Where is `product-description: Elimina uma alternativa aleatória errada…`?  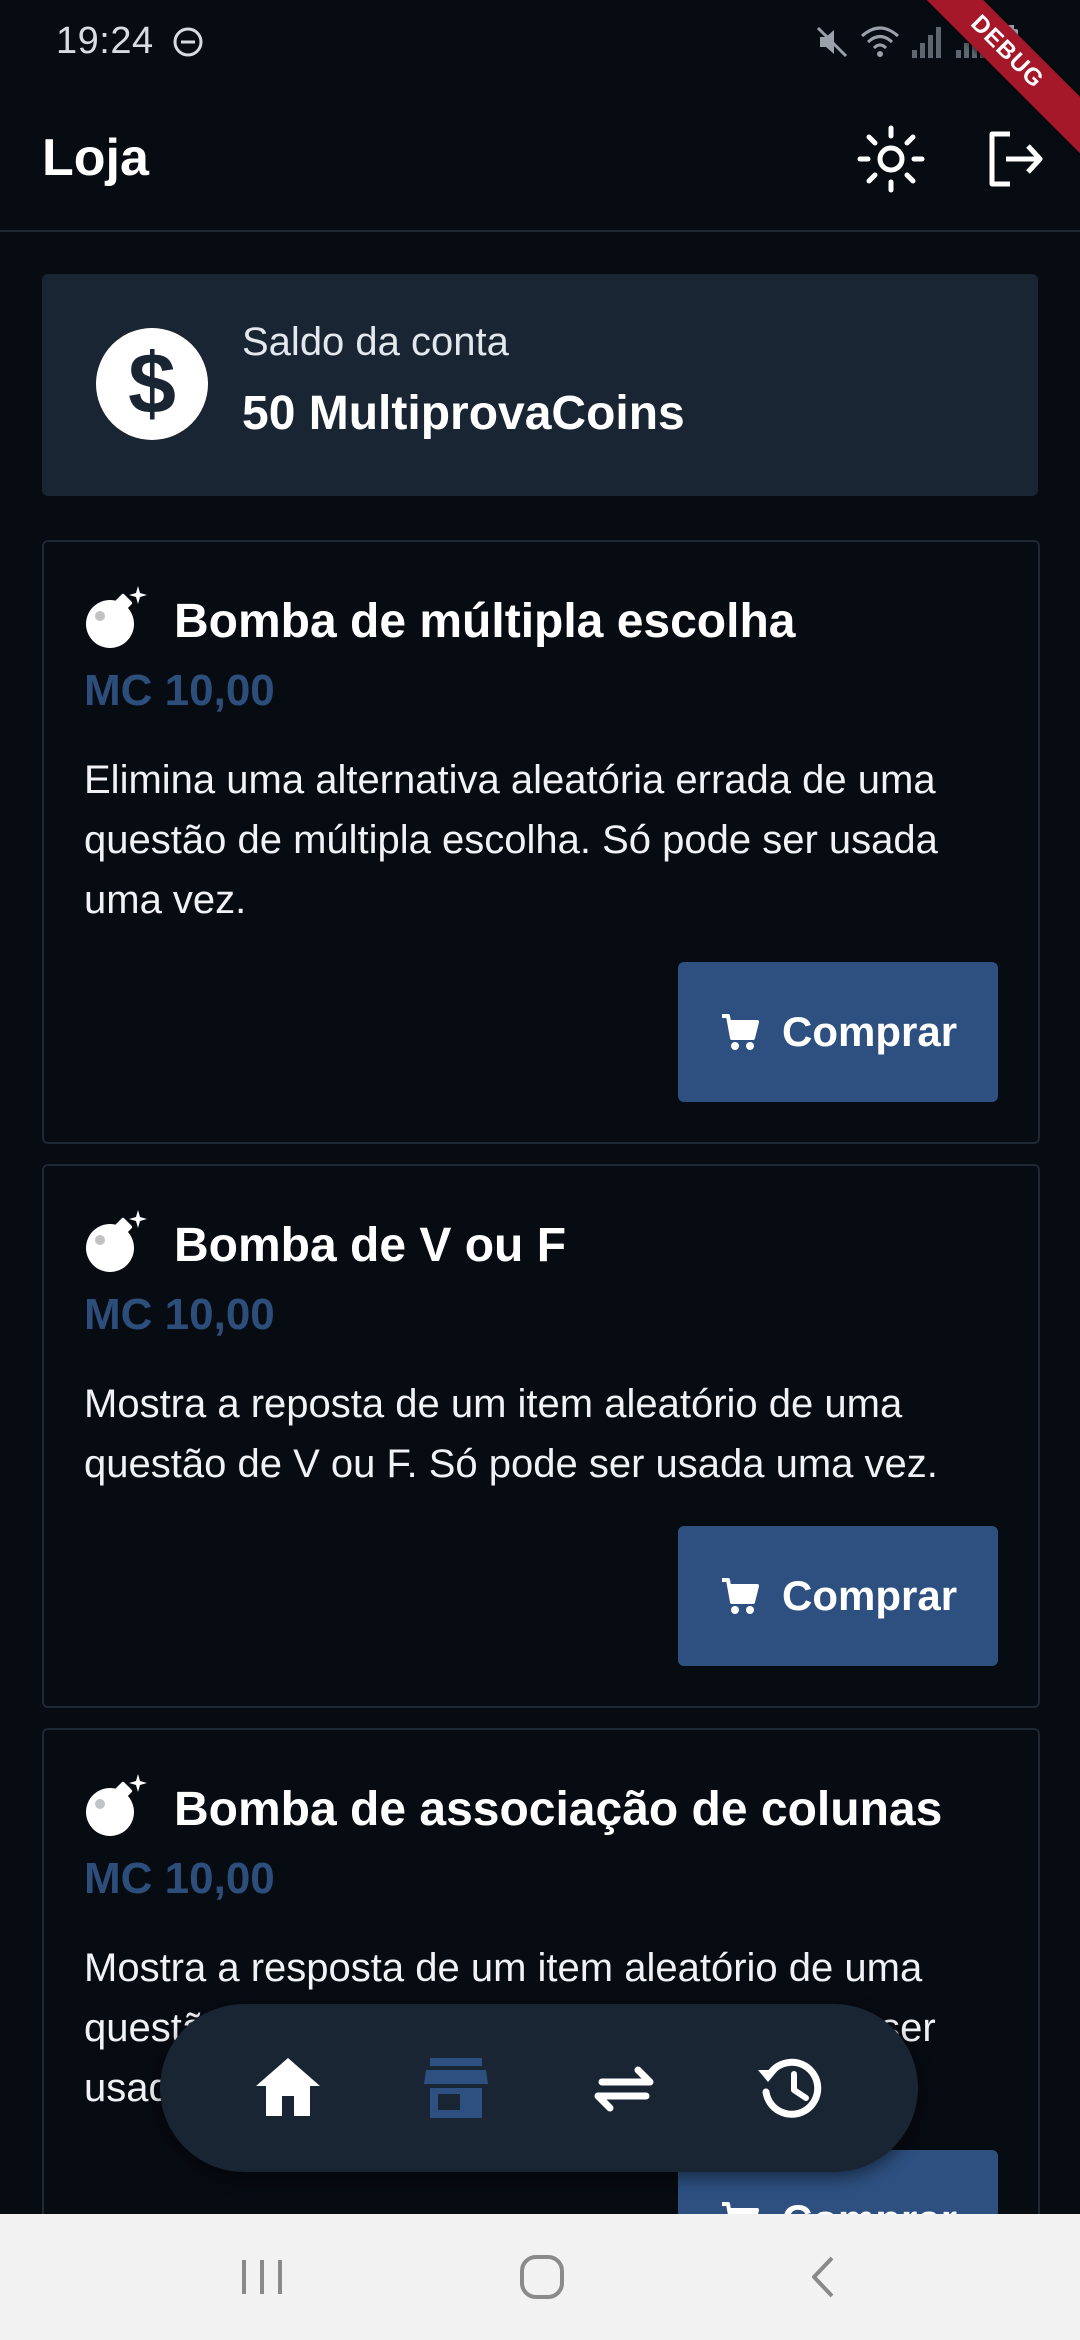 product-description: Elimina uma alternativa aleatória errada… is located at coordinates (511, 840).